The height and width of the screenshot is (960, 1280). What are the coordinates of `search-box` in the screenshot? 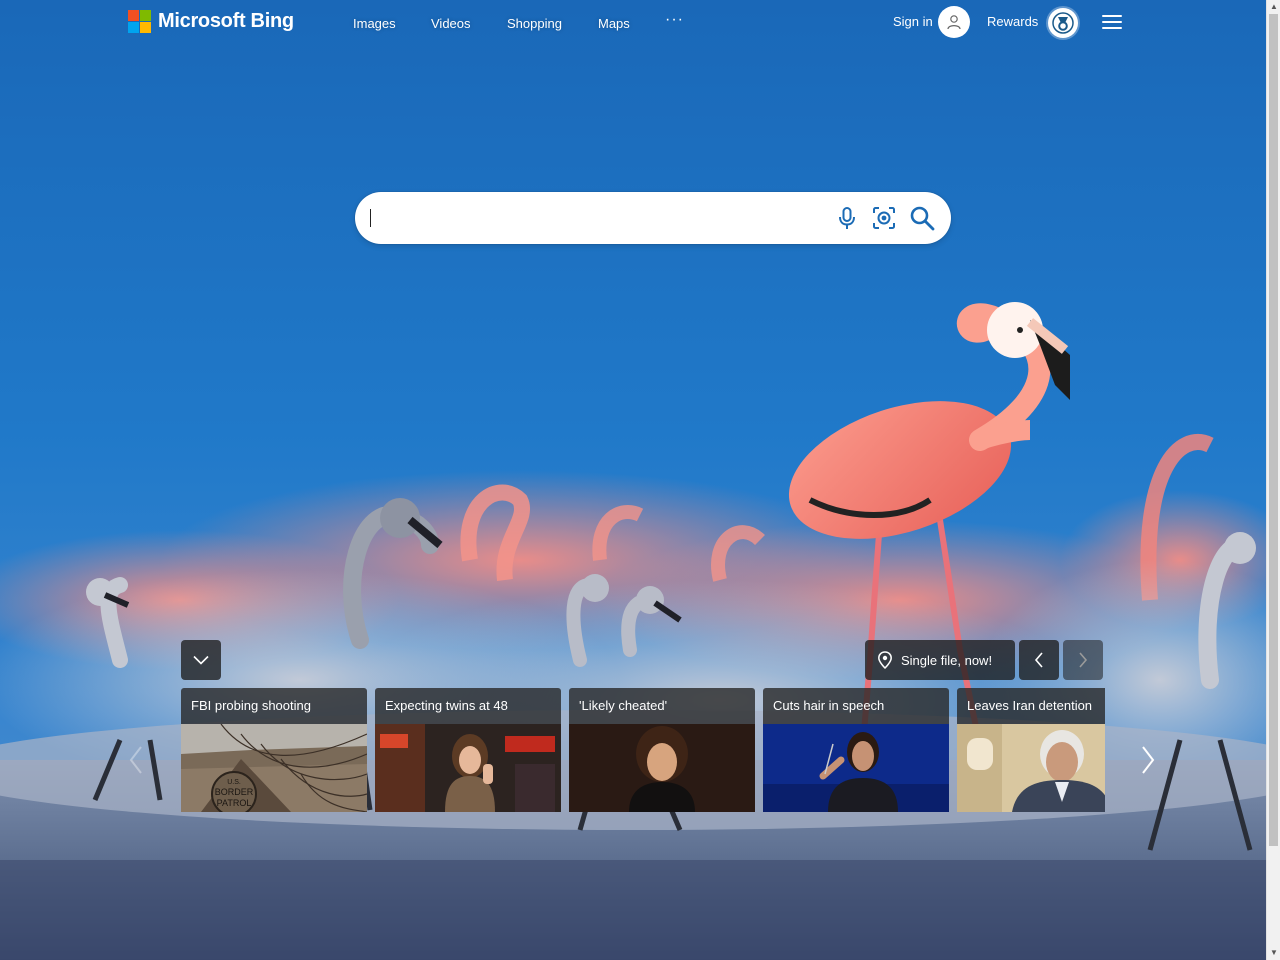 It's located at (653, 218).